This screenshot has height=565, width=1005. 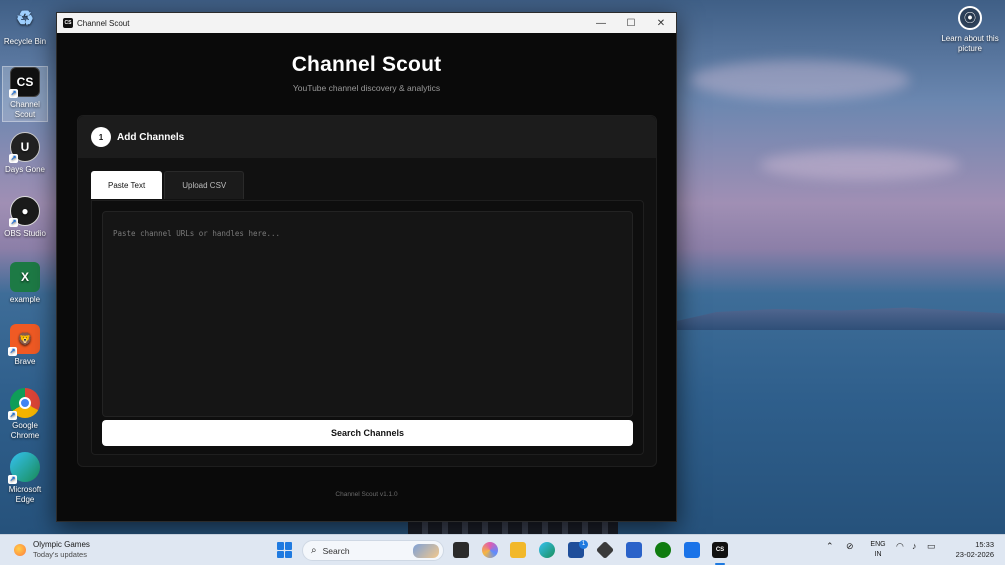 What do you see at coordinates (850, 546) in the screenshot?
I see `camera-off-icon: ⊘` at bounding box center [850, 546].